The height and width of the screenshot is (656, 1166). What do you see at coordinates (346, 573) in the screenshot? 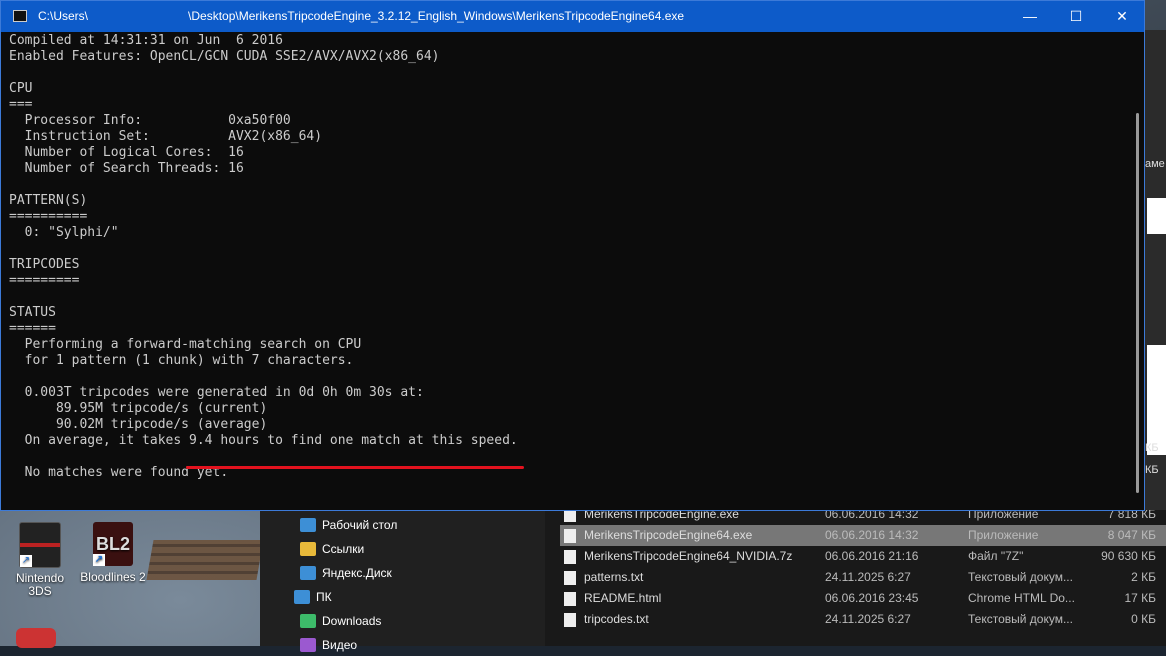
I see `nav-item: Яндекс.Диск` at bounding box center [346, 573].